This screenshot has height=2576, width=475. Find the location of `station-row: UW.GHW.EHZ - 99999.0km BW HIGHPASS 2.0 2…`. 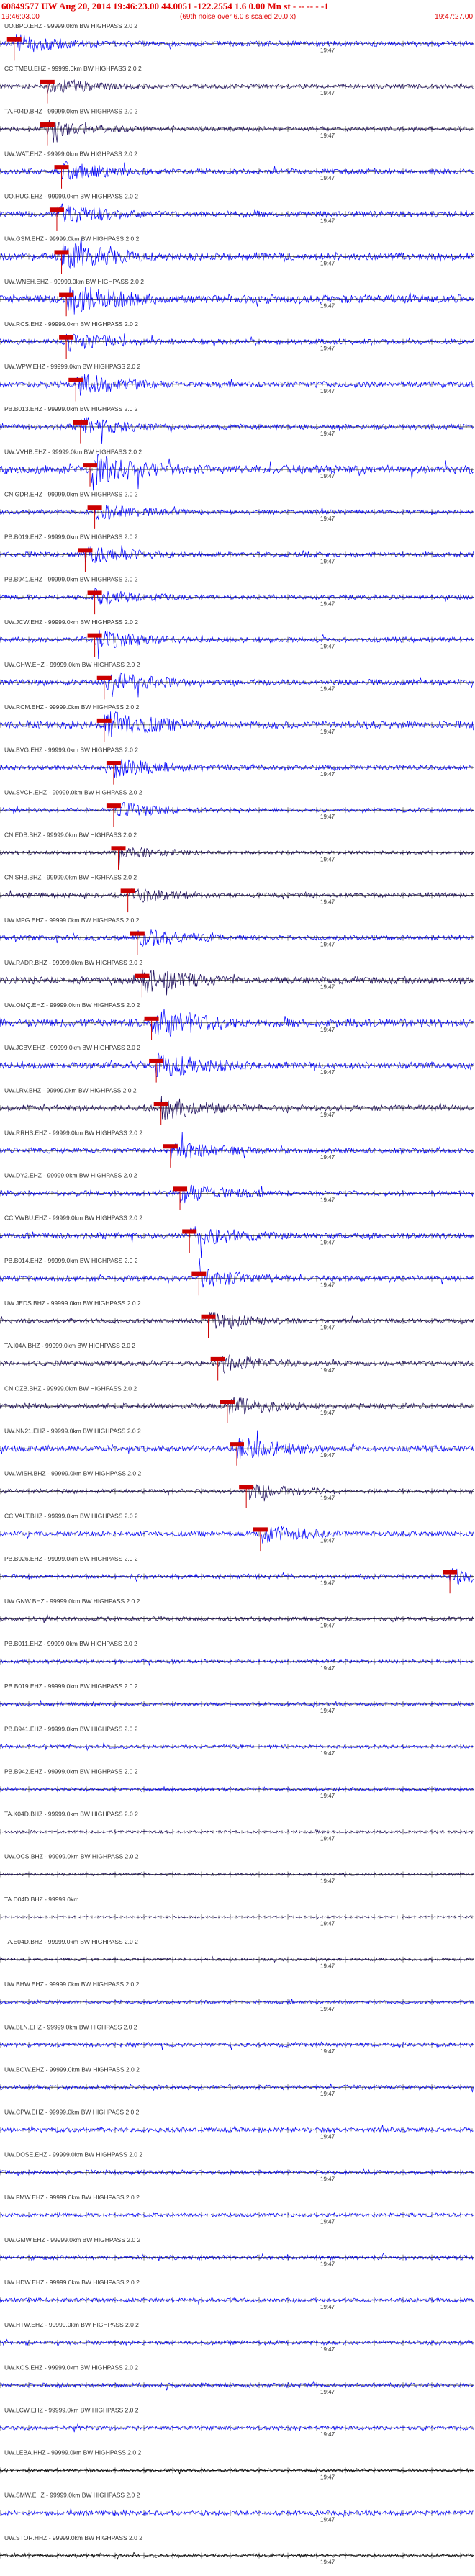

station-row: UW.GHW.EHZ - 99999.0km BW HIGHPASS 2.0 2… is located at coordinates (237, 680).